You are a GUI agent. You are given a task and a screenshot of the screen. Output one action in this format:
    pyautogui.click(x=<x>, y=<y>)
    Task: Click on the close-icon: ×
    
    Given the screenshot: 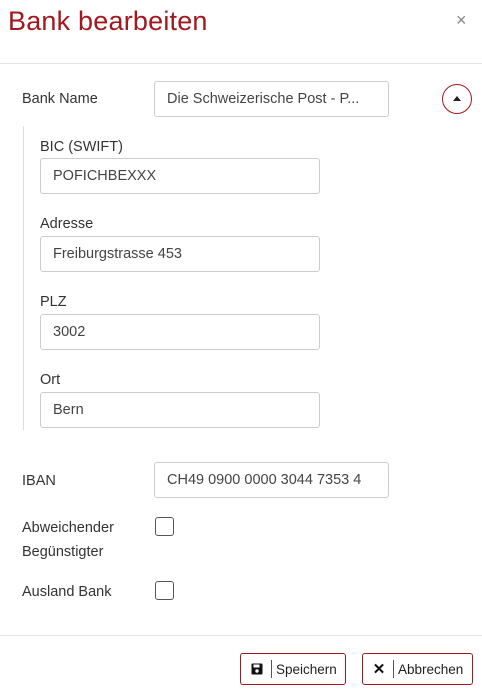 What is the action you would take?
    pyautogui.click(x=461, y=20)
    